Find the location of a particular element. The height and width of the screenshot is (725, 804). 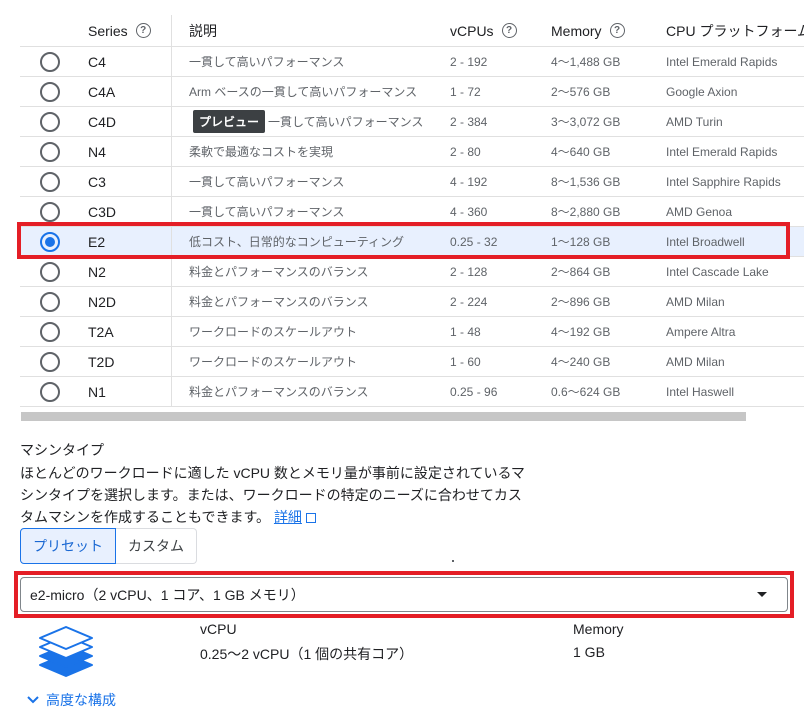

advanced-config-toggle: 高度な構成 is located at coordinates (71, 700).